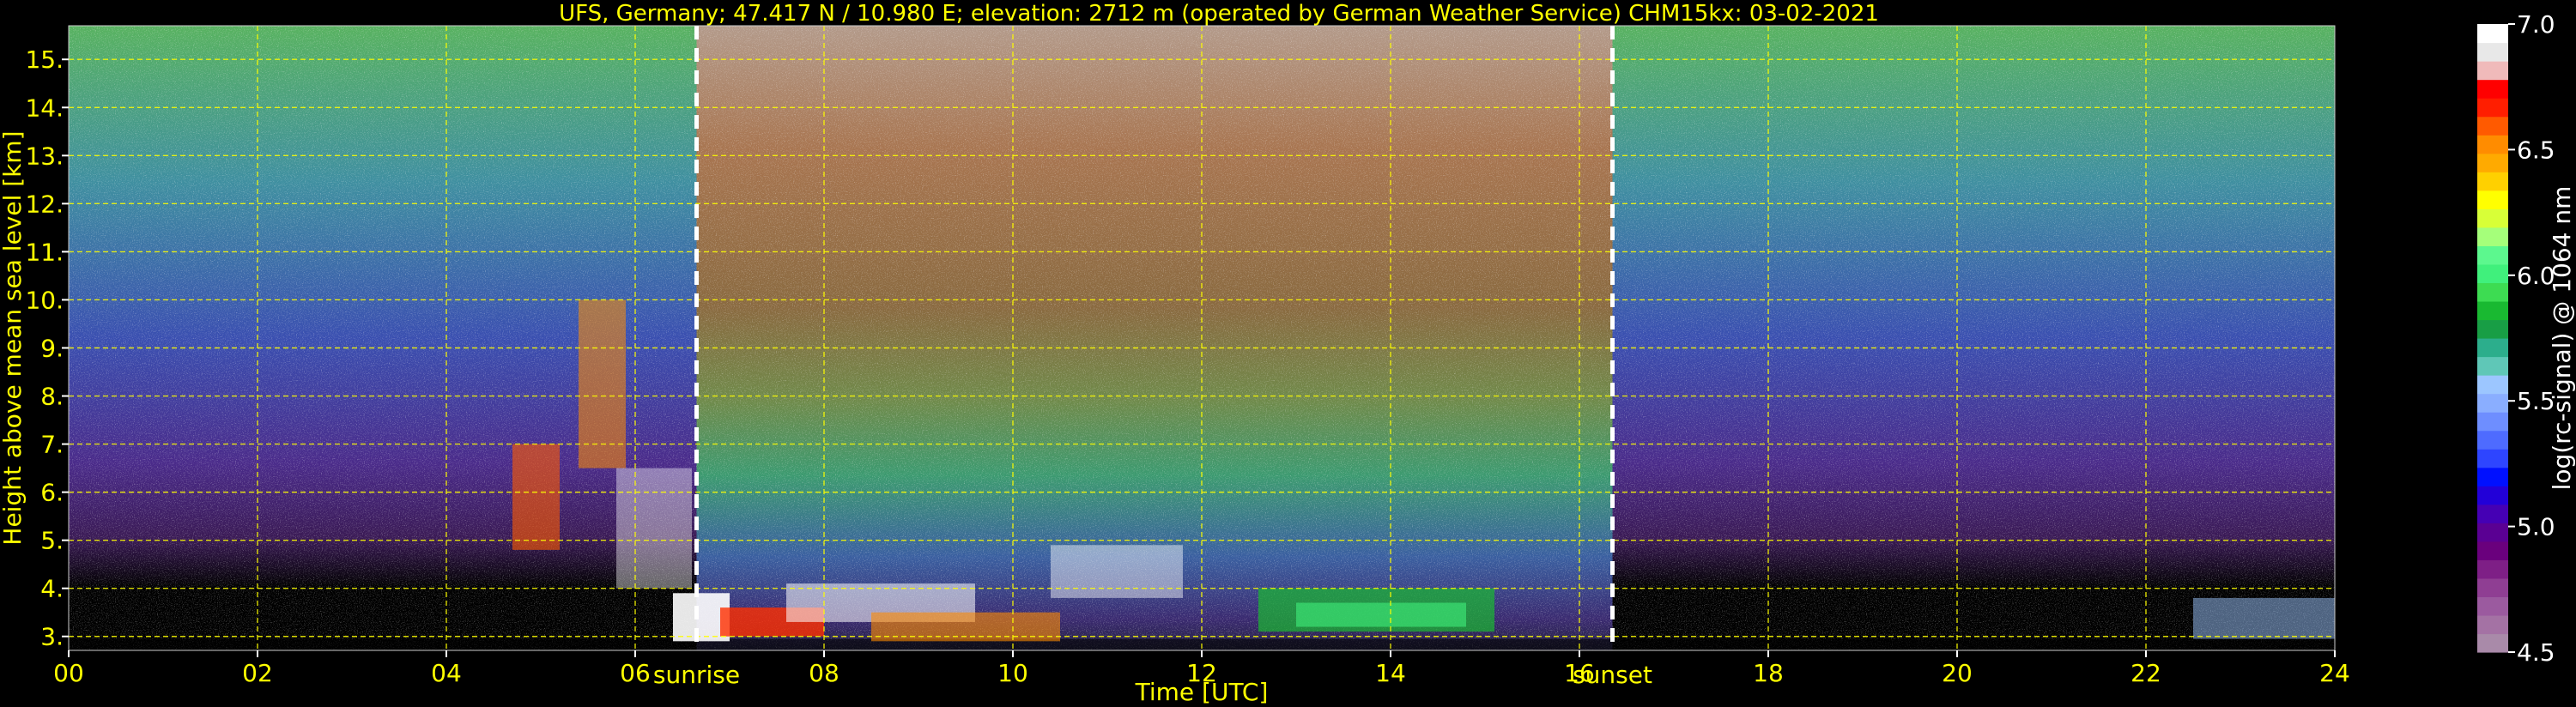  Describe the element at coordinates (446, 673) in the screenshot. I see `x-tick-label: 04` at that location.